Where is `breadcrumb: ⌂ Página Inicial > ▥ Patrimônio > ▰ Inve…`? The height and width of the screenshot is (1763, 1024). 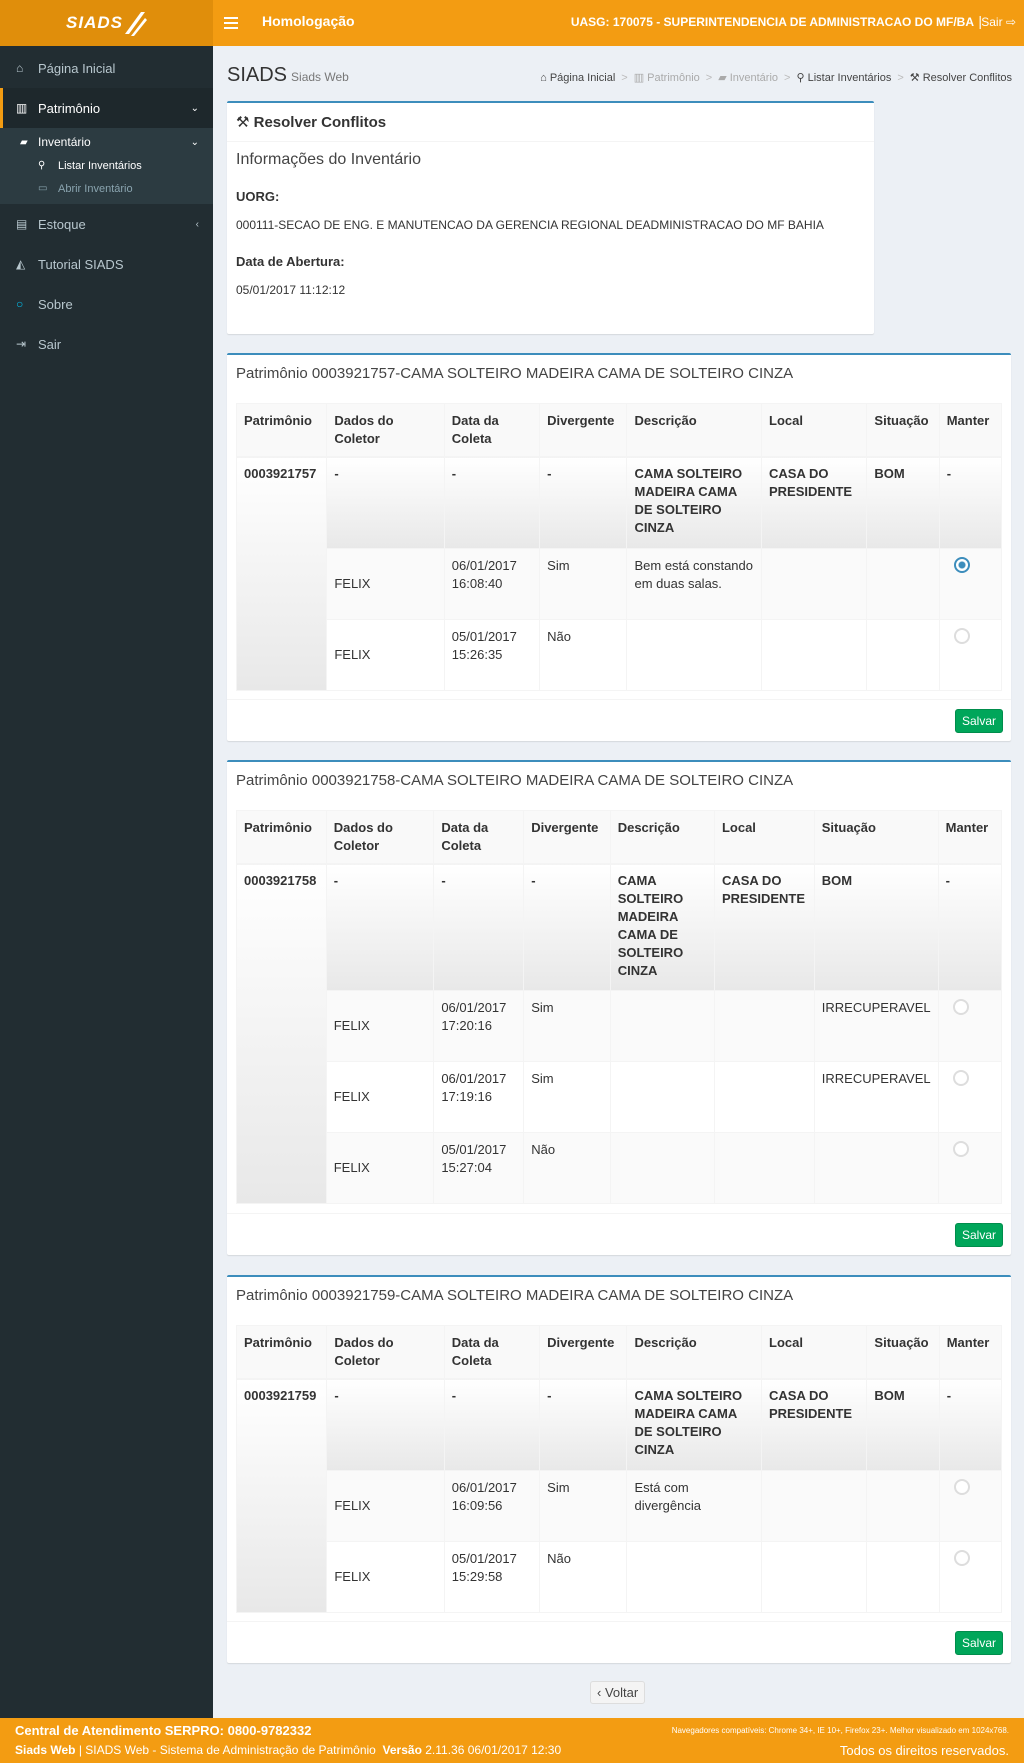 breadcrumb: ⌂ Página Inicial > ▥ Patrimônio > ▰ Inve… is located at coordinates (776, 78).